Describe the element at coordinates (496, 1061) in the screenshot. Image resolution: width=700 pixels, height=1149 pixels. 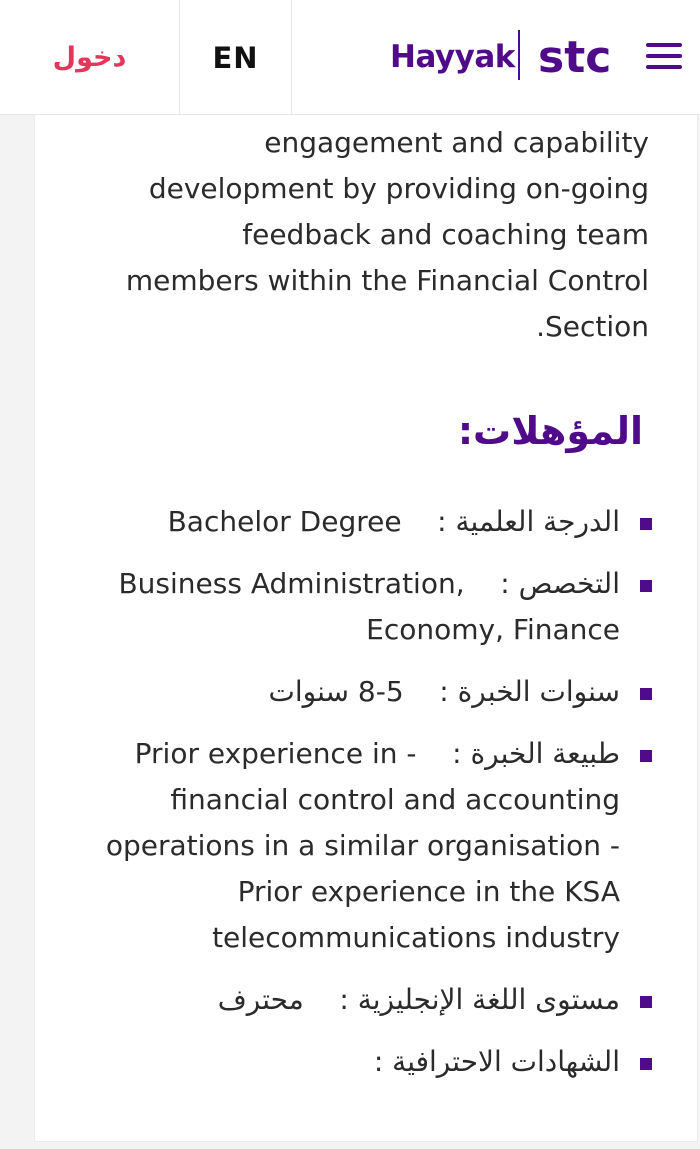
I see `qualification-label: الشهادات الاحترافية :` at that location.